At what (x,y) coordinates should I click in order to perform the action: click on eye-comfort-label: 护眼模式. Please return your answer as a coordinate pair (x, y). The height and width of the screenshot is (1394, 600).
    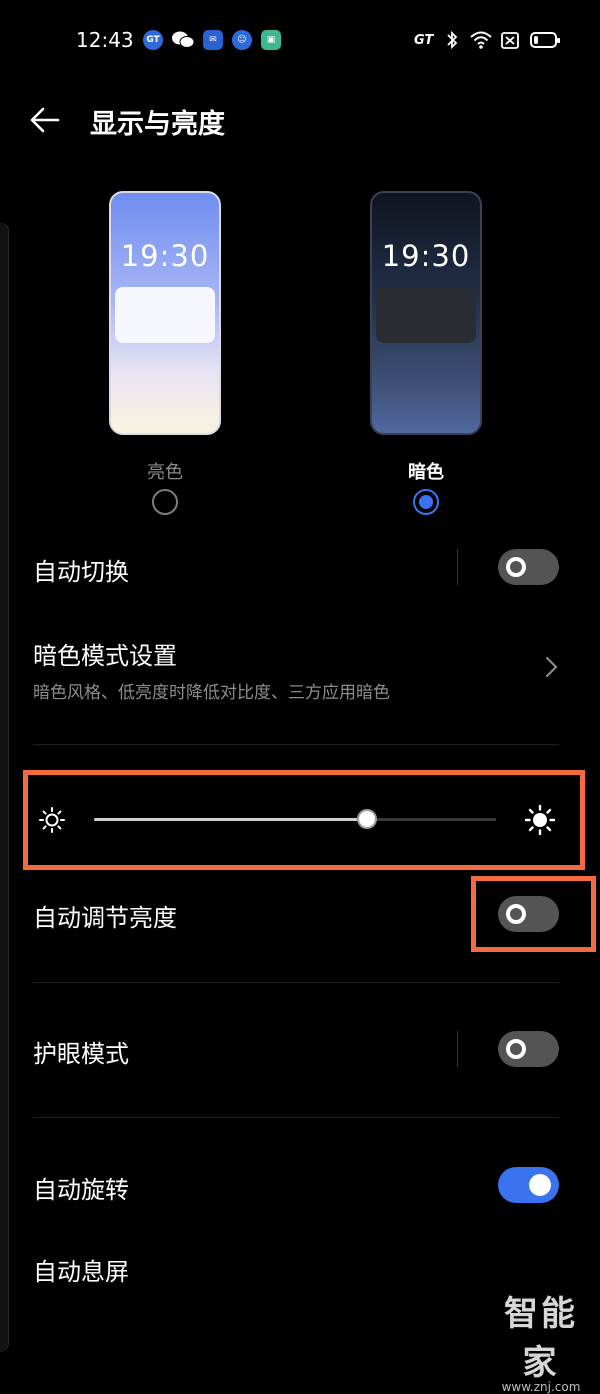
    Looking at the image, I should click on (81, 1054).